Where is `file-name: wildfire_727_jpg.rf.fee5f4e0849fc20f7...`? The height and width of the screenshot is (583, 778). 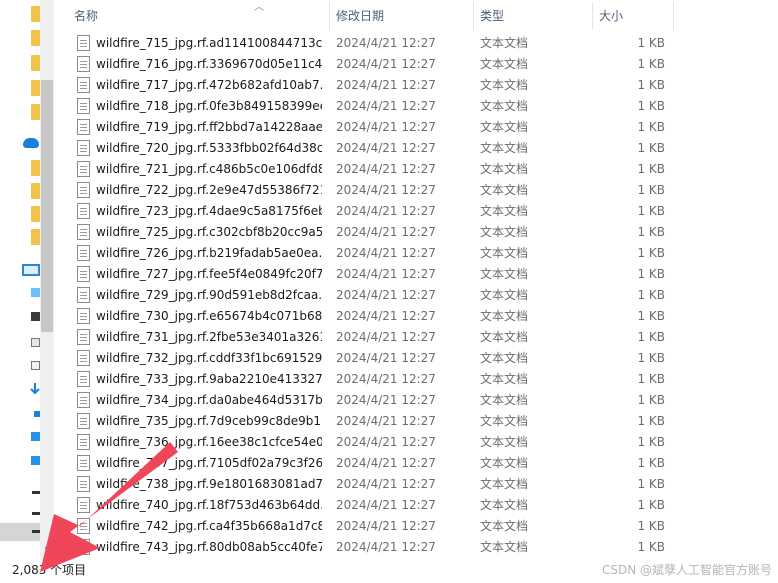
file-name: wildfire_727_jpg.rf.fee5f4e0849fc20f7... is located at coordinates (209, 274).